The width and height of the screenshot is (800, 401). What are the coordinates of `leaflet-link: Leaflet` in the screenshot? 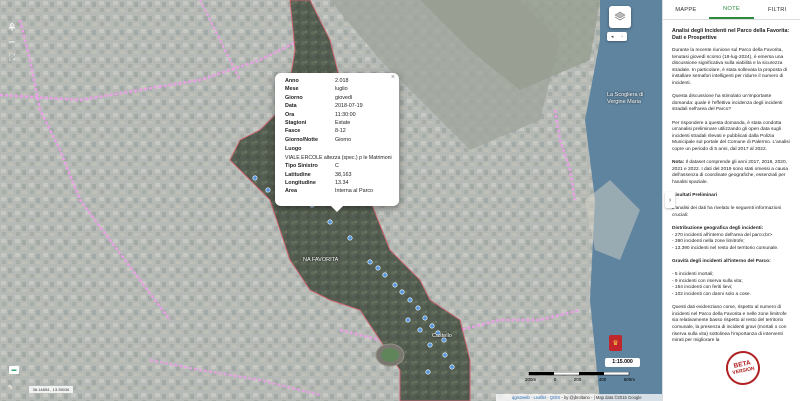 It's located at (539, 397).